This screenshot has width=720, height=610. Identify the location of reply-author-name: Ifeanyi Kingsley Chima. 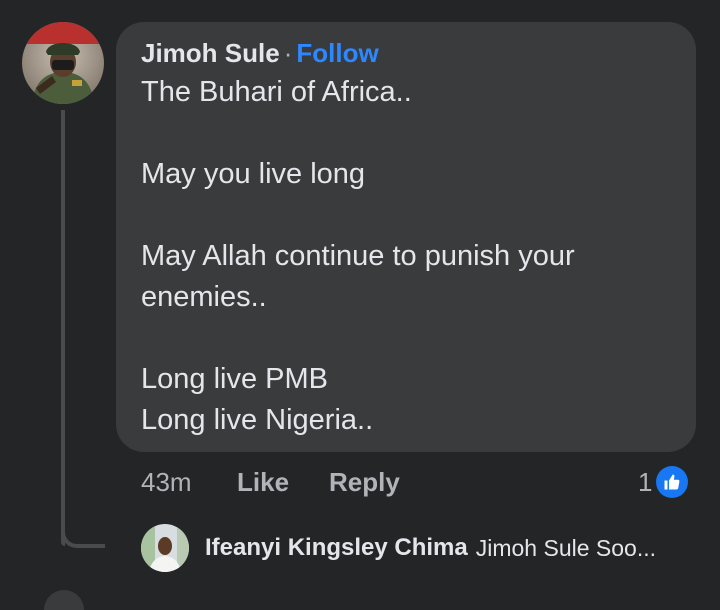
(336, 548).